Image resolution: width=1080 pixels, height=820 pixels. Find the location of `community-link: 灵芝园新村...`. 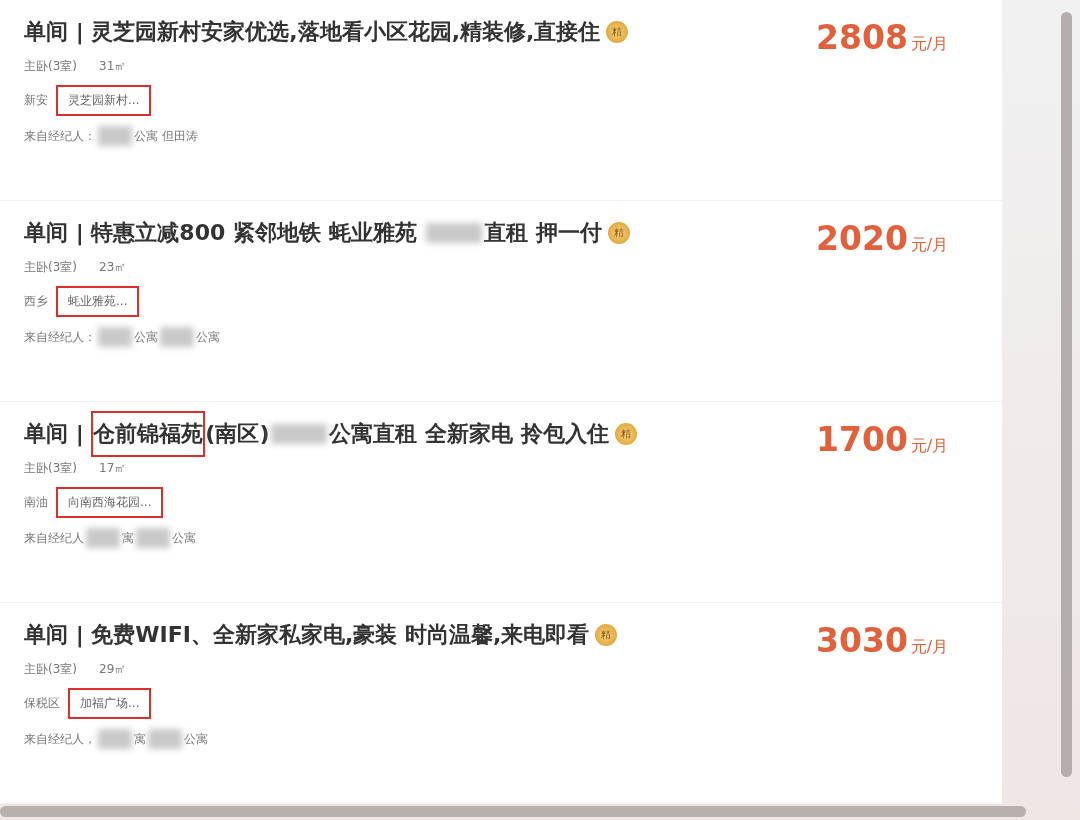

community-link: 灵芝园新村... is located at coordinates (104, 100).